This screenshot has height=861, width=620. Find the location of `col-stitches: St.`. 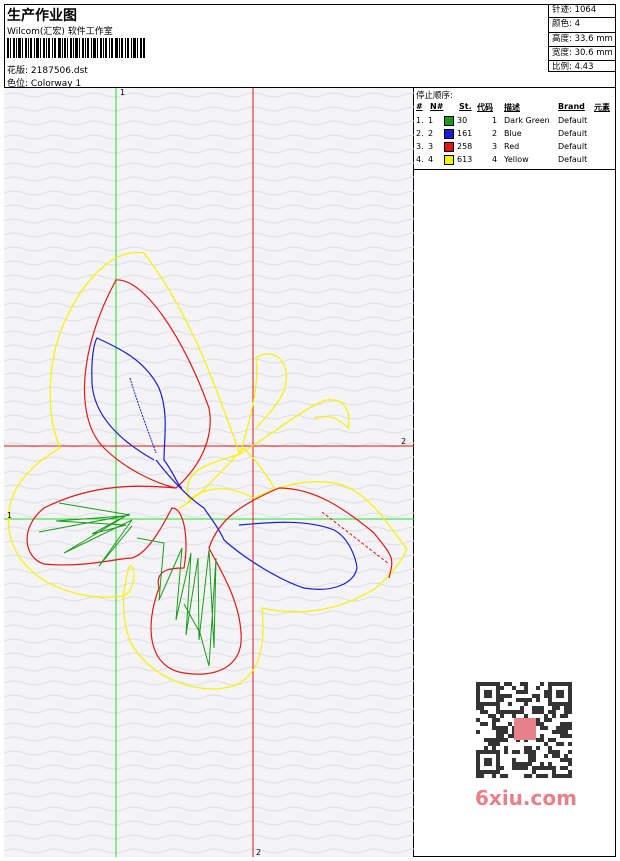

col-stitches: St. is located at coordinates (465, 106).